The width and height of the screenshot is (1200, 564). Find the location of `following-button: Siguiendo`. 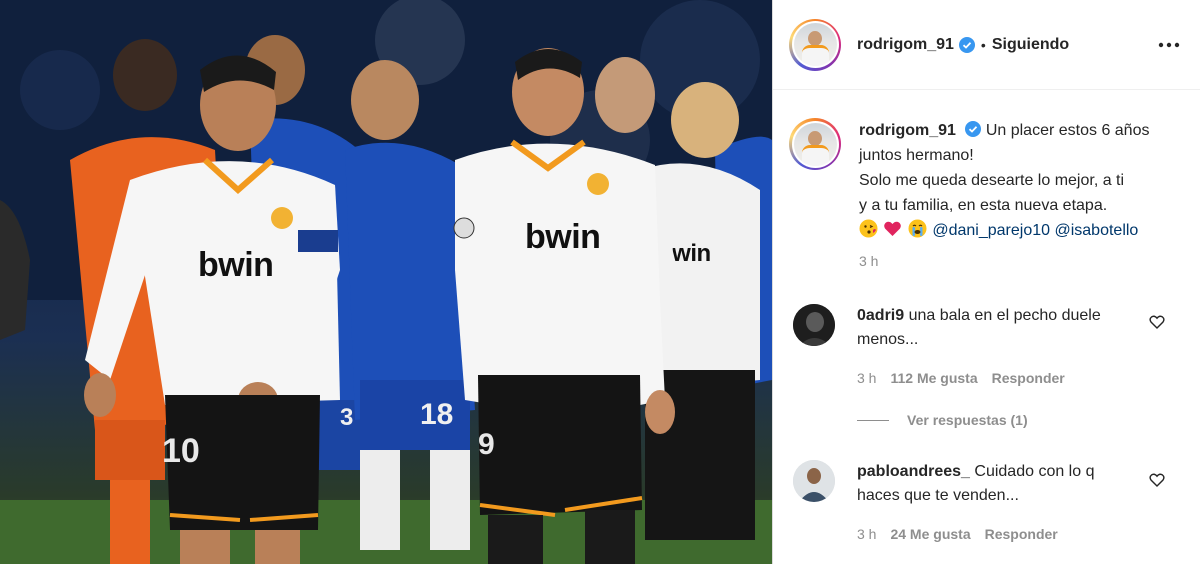

following-button: Siguiendo is located at coordinates (1030, 45).